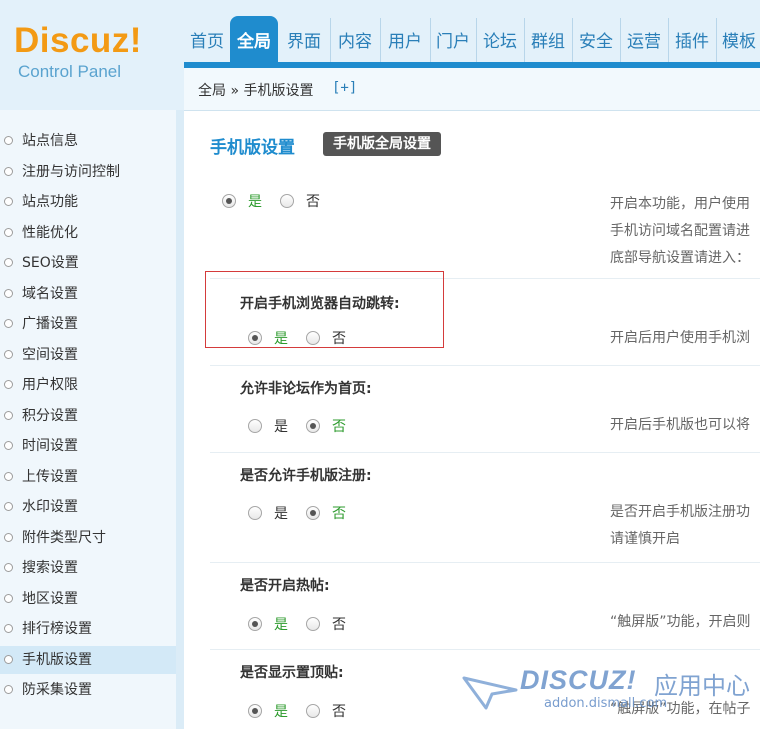 The image size is (760, 737). I want to click on nav-tab: 安全, so click(595, 40).